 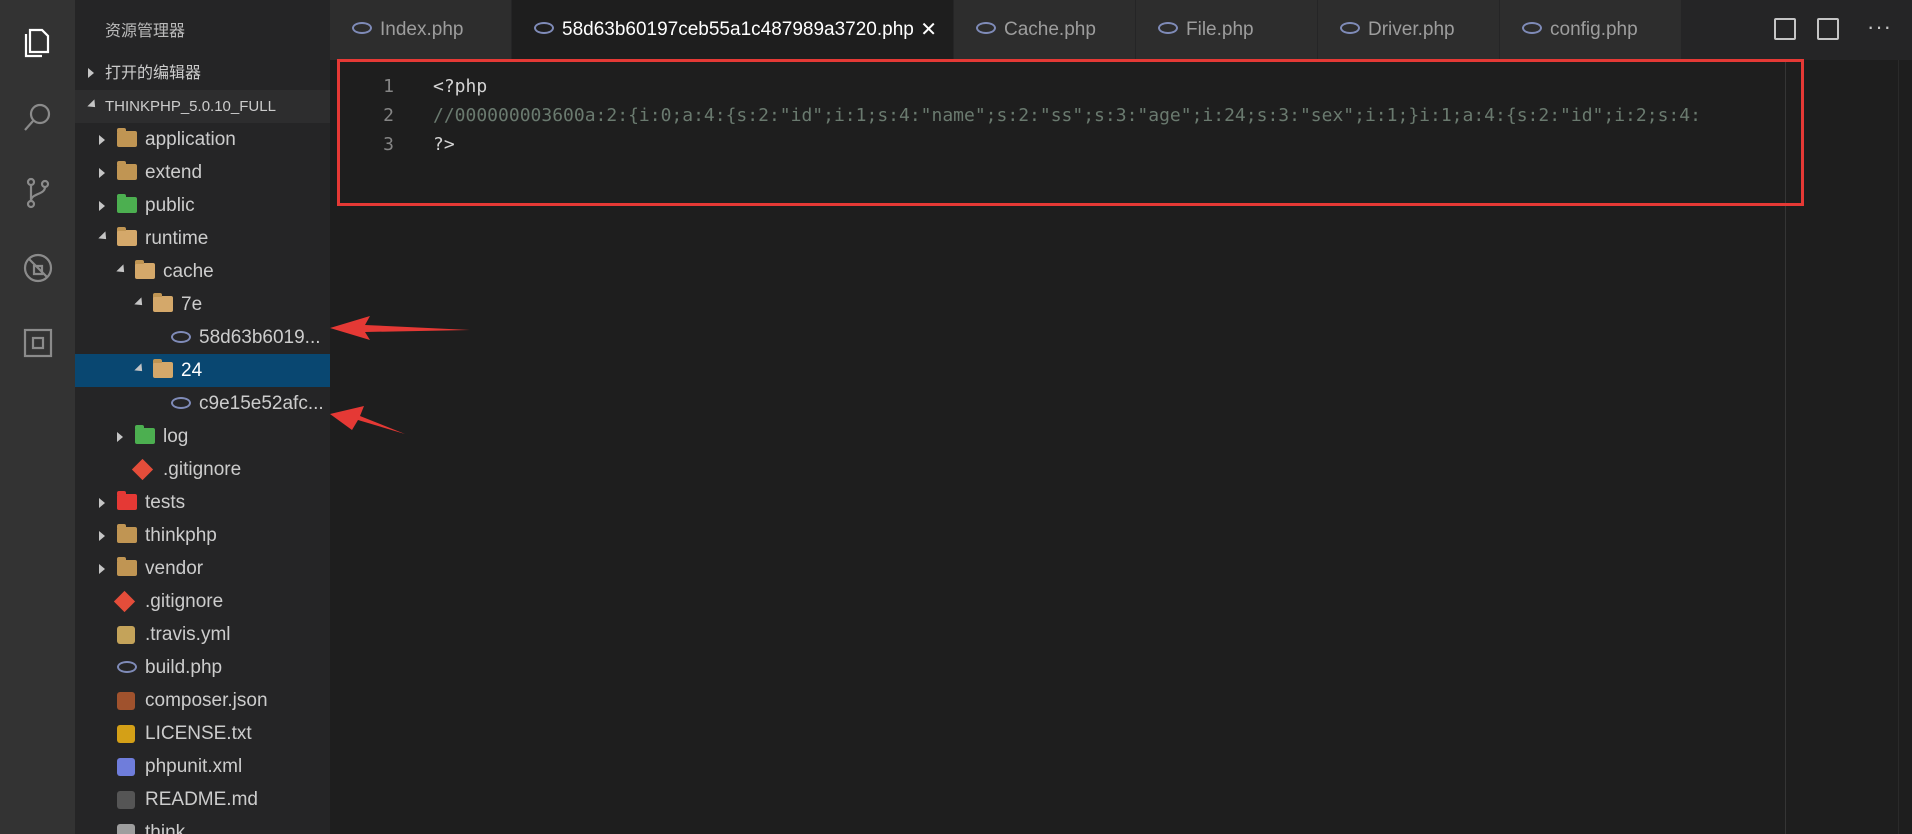 I want to click on tree-item: build.php, so click(x=202, y=667).